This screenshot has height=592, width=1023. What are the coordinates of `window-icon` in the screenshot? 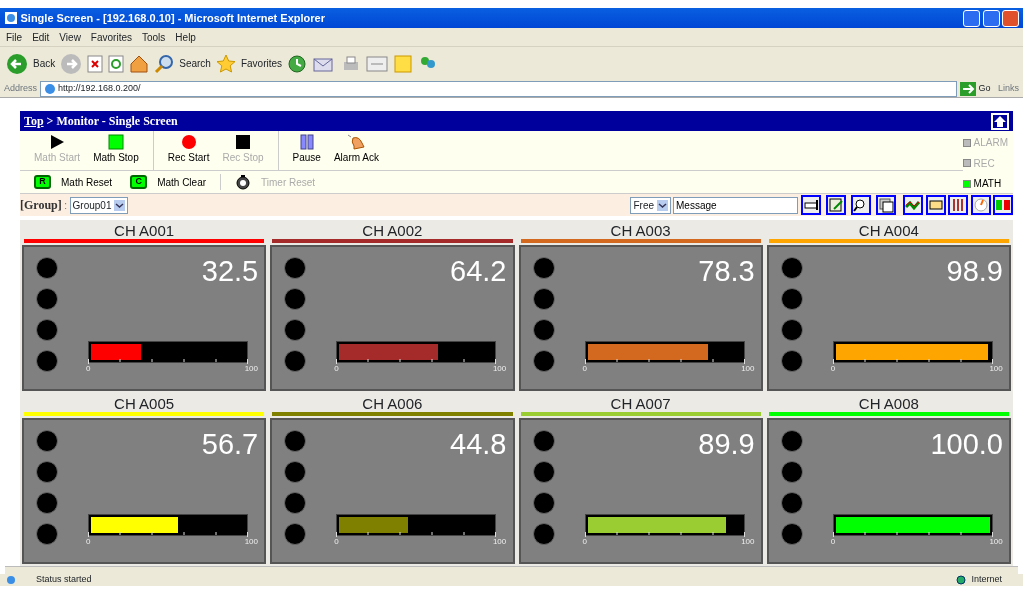 It's located at (885, 205).